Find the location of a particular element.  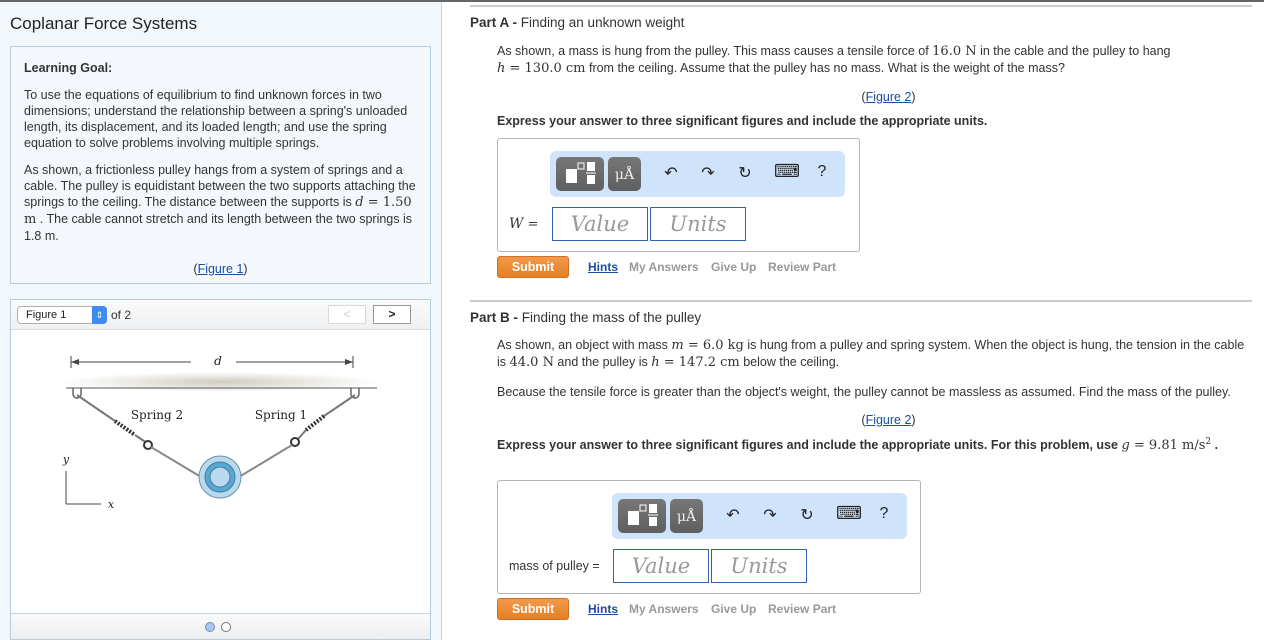

next-figure-button: > is located at coordinates (392, 314).